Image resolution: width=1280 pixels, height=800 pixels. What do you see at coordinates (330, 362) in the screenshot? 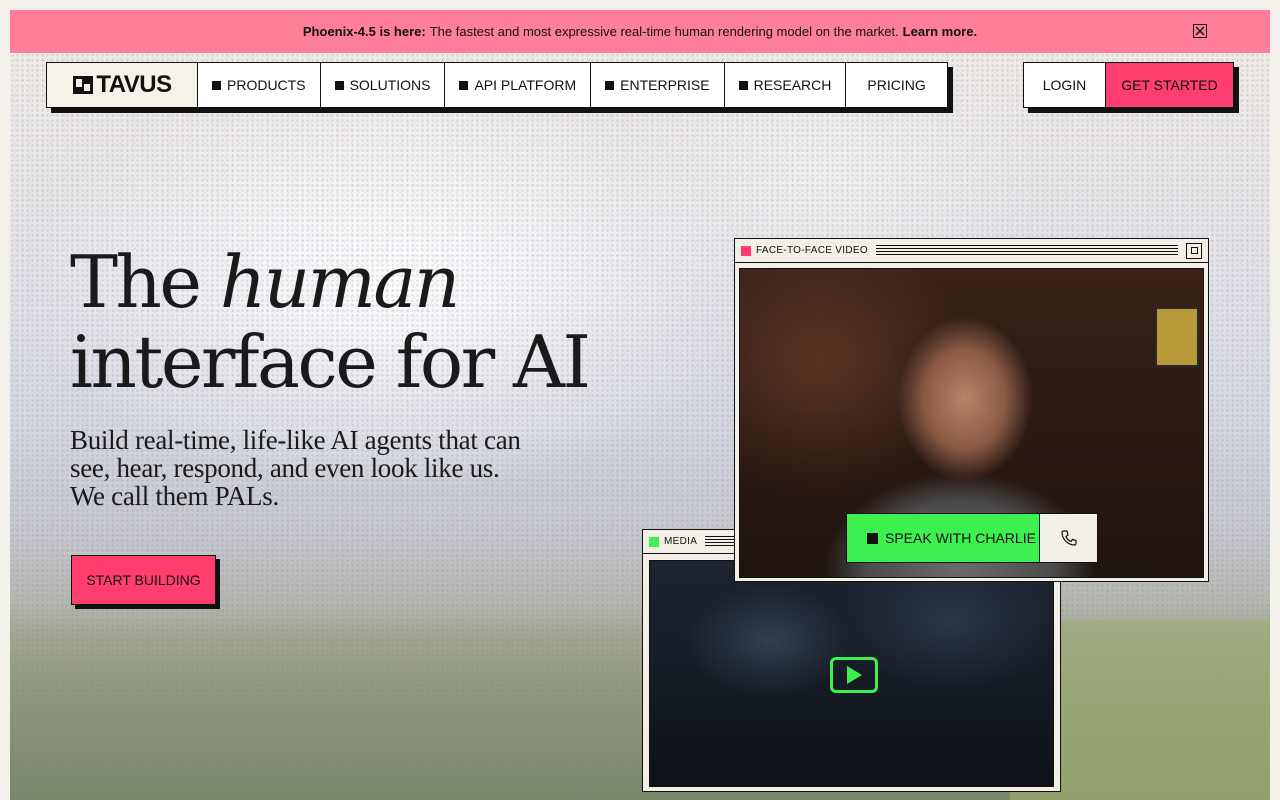
I see `headline-line-2: interface for AI` at bounding box center [330, 362].